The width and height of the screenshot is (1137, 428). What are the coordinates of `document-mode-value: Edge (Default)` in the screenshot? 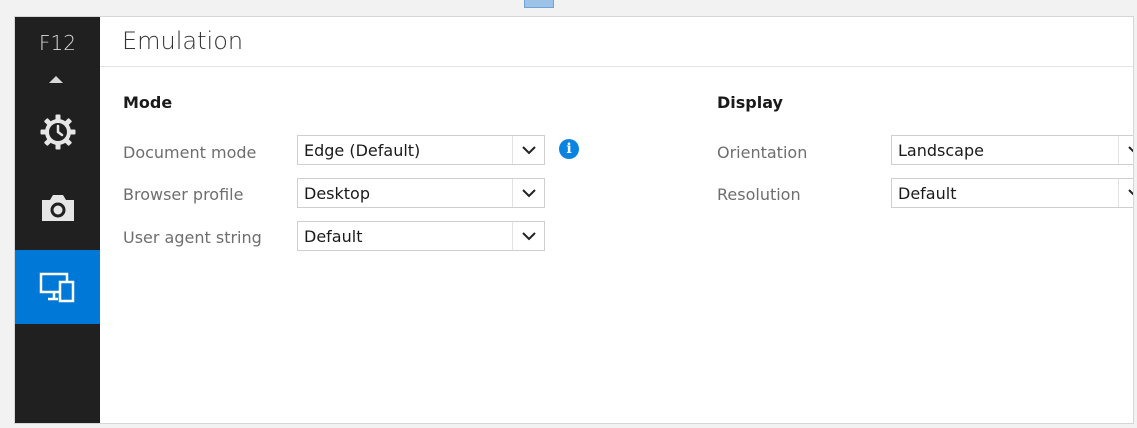 It's located at (362, 150).